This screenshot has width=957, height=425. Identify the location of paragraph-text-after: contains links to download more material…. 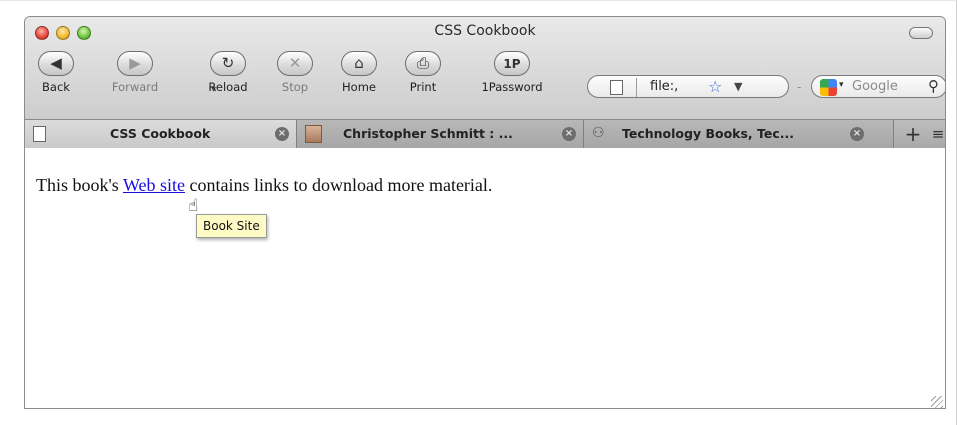
(338, 185).